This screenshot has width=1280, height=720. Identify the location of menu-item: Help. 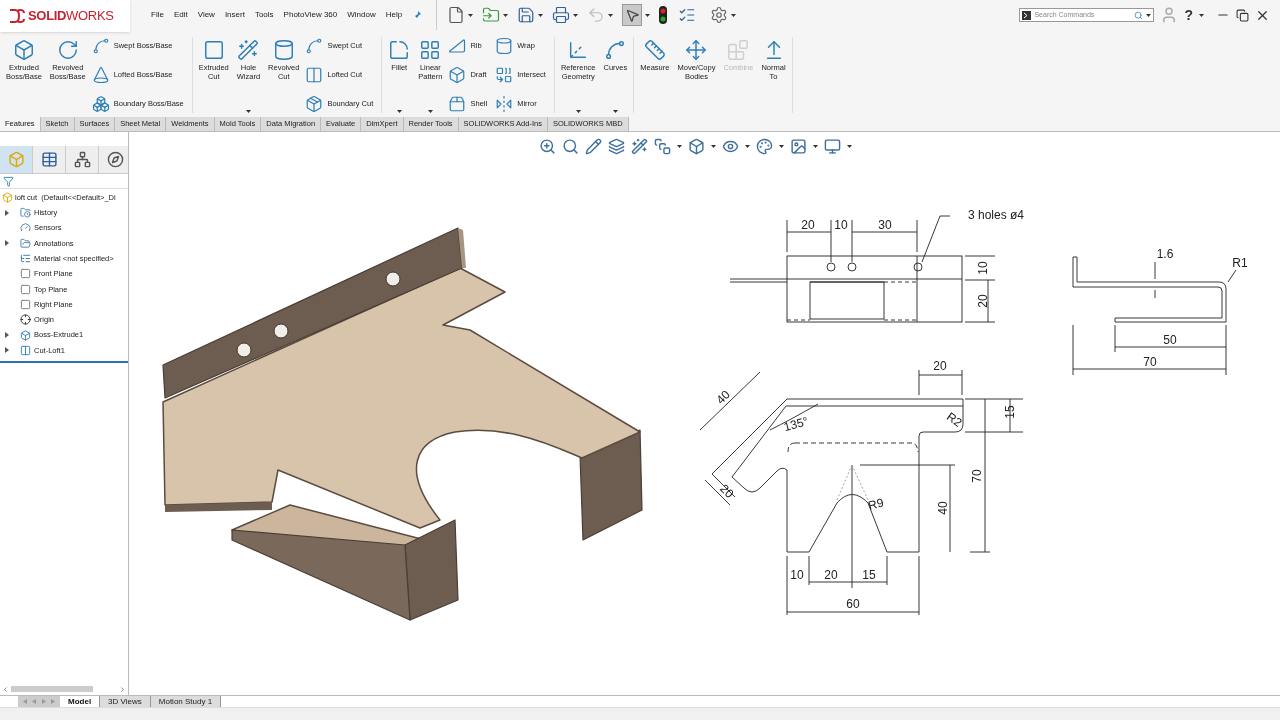
(394, 15).